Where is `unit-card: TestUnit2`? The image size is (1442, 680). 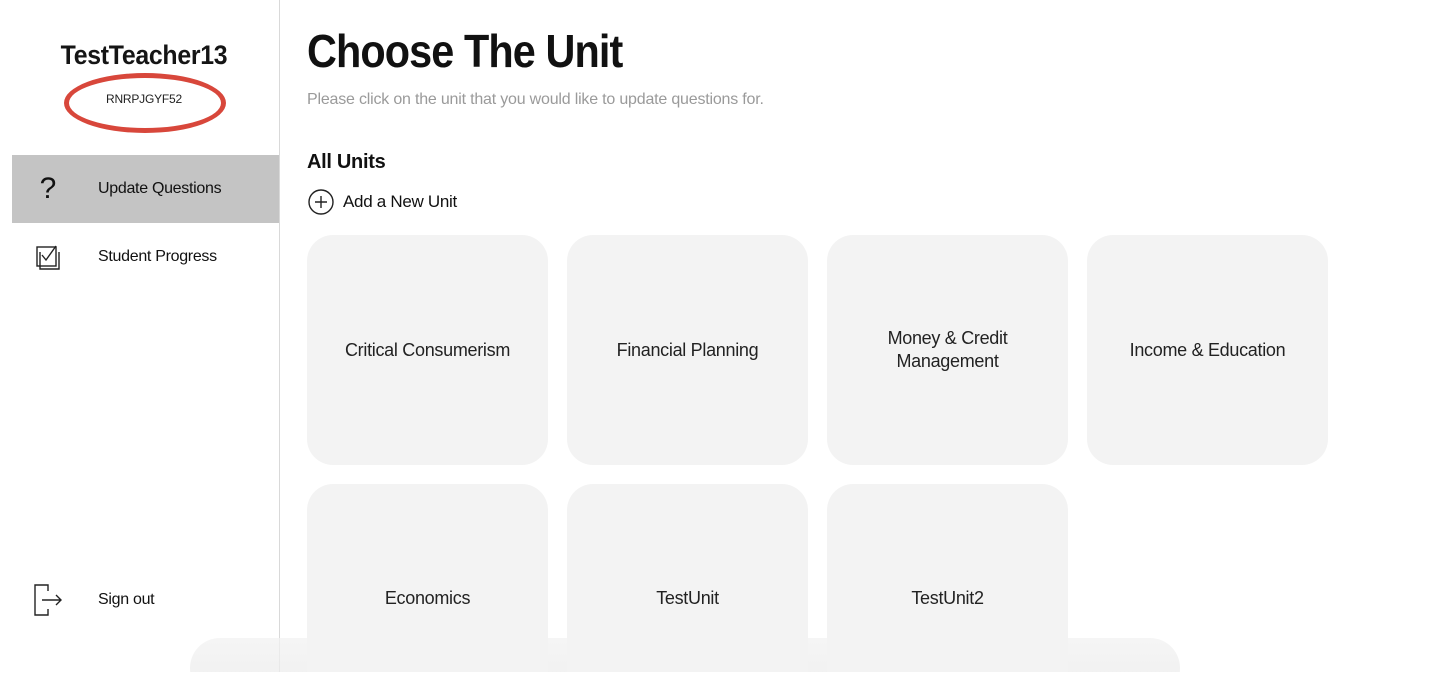 unit-card: TestUnit2 is located at coordinates (947, 582).